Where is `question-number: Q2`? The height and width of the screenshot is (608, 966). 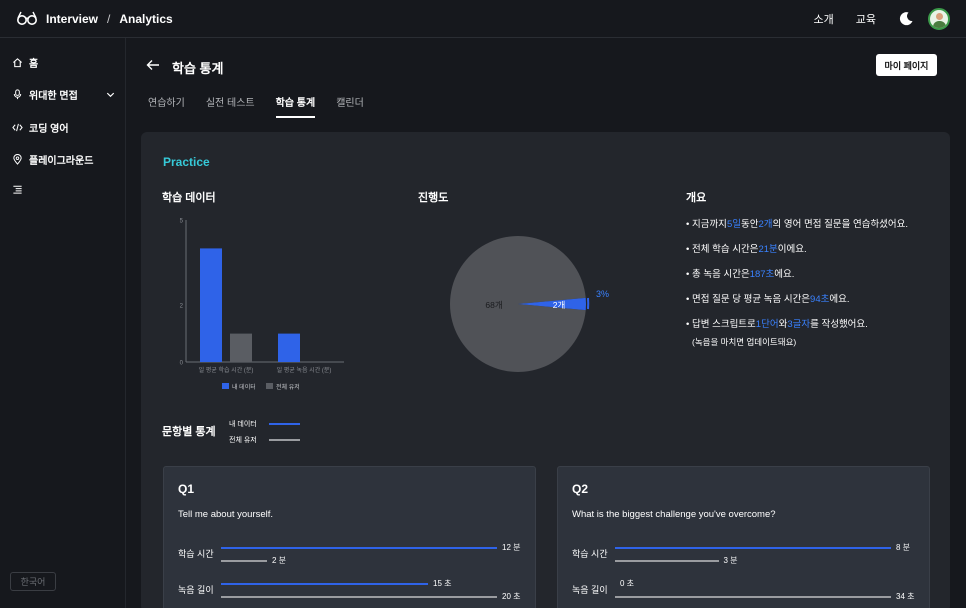 question-number: Q2 is located at coordinates (580, 489).